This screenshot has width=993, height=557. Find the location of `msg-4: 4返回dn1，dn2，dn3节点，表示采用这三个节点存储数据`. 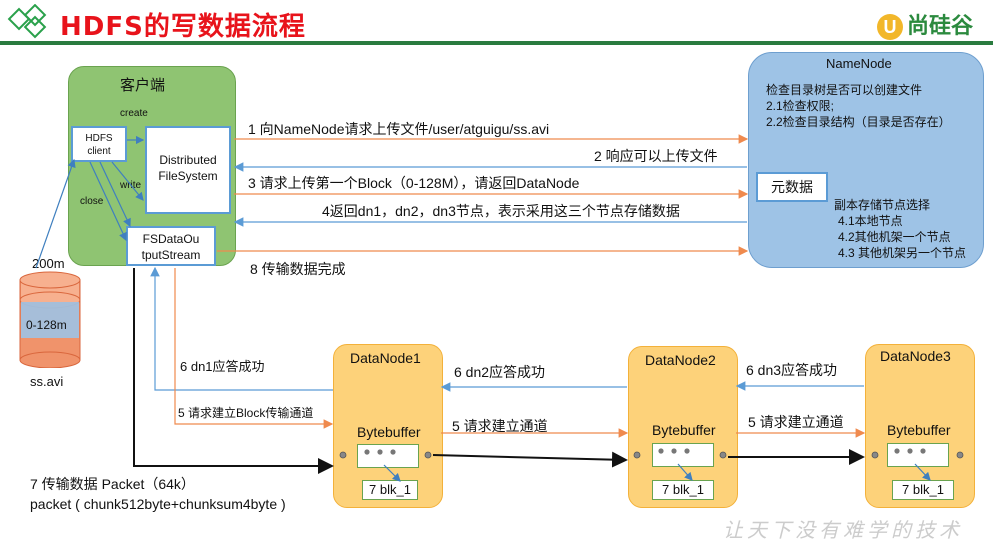

msg-4: 4返回dn1，dn2，dn3节点，表示采用这三个节点存储数据 is located at coordinates (501, 211).